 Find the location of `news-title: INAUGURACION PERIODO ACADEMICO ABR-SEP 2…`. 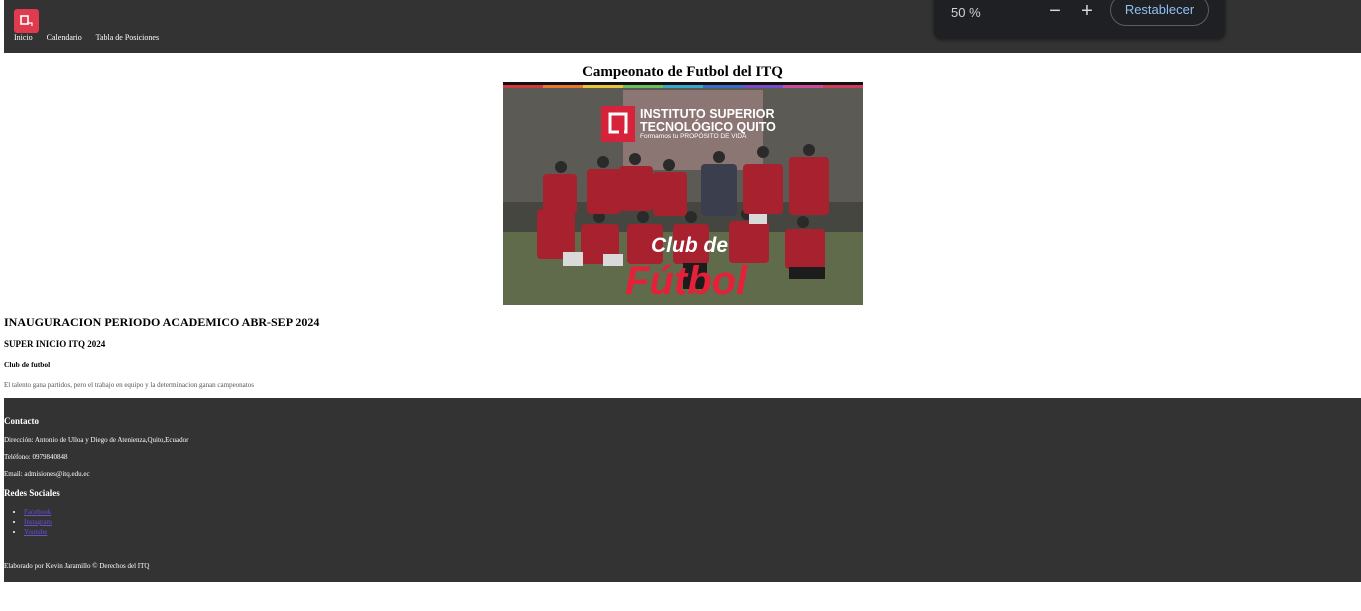

news-title: INAUGURACION PERIODO ACADEMICO ABR-SEP 2… is located at coordinates (162, 322).